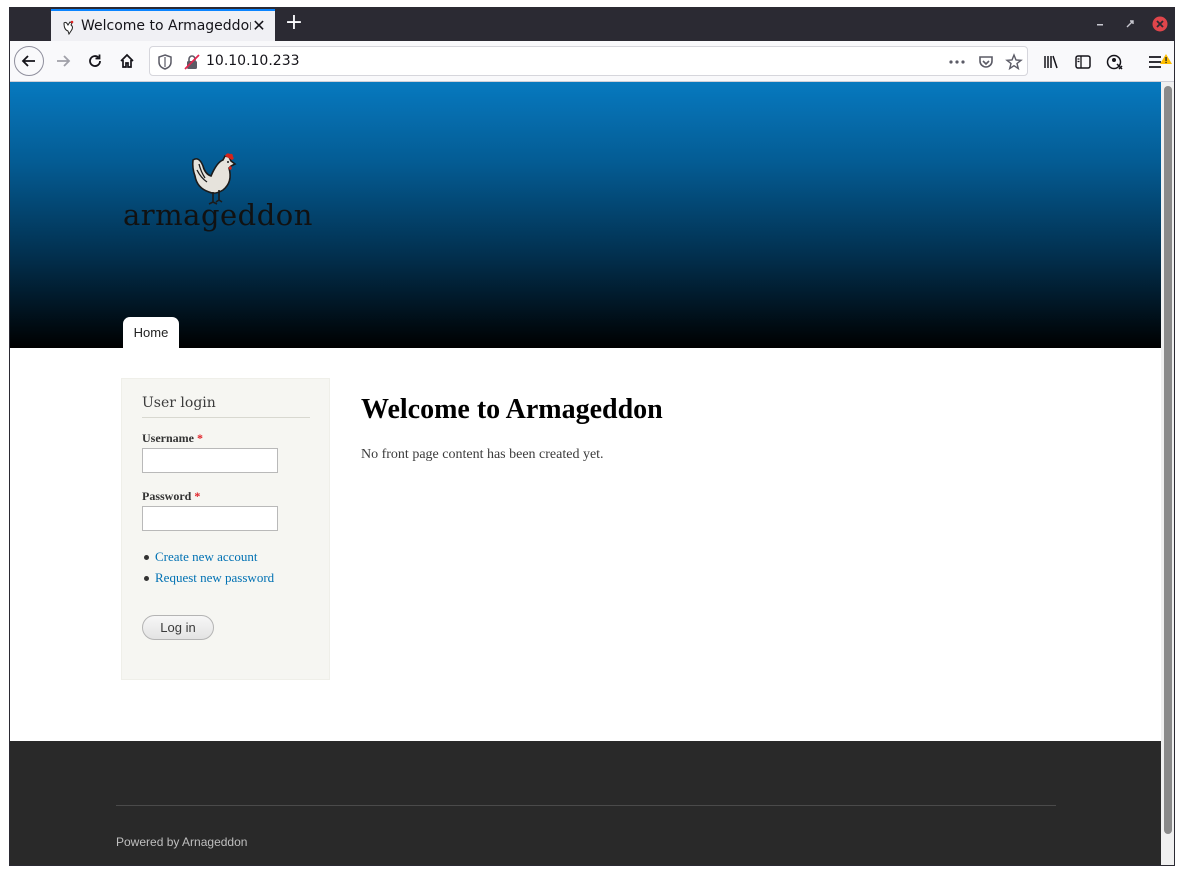 Image resolution: width=1184 pixels, height=875 pixels. I want to click on create-account-link: Create new account, so click(208, 559).